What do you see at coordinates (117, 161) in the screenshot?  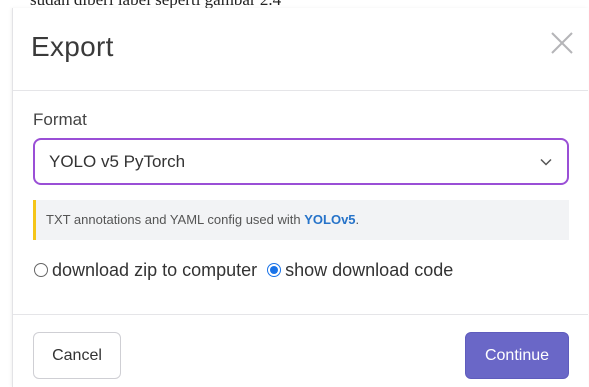 I see `format-selected-value: YOLO v5 PyTorch` at bounding box center [117, 161].